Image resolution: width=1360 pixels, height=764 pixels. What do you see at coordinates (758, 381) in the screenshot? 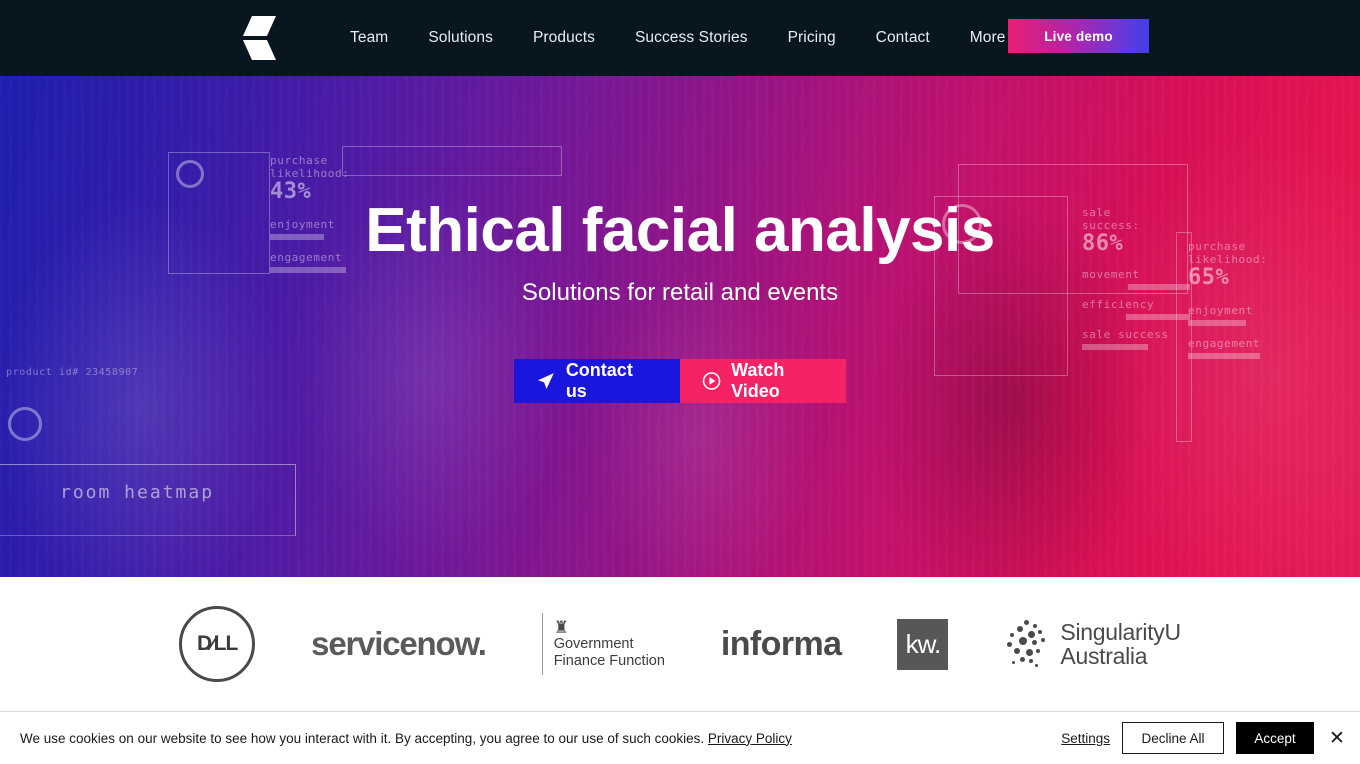
I see `watch-video-label: Watch Video` at bounding box center [758, 381].